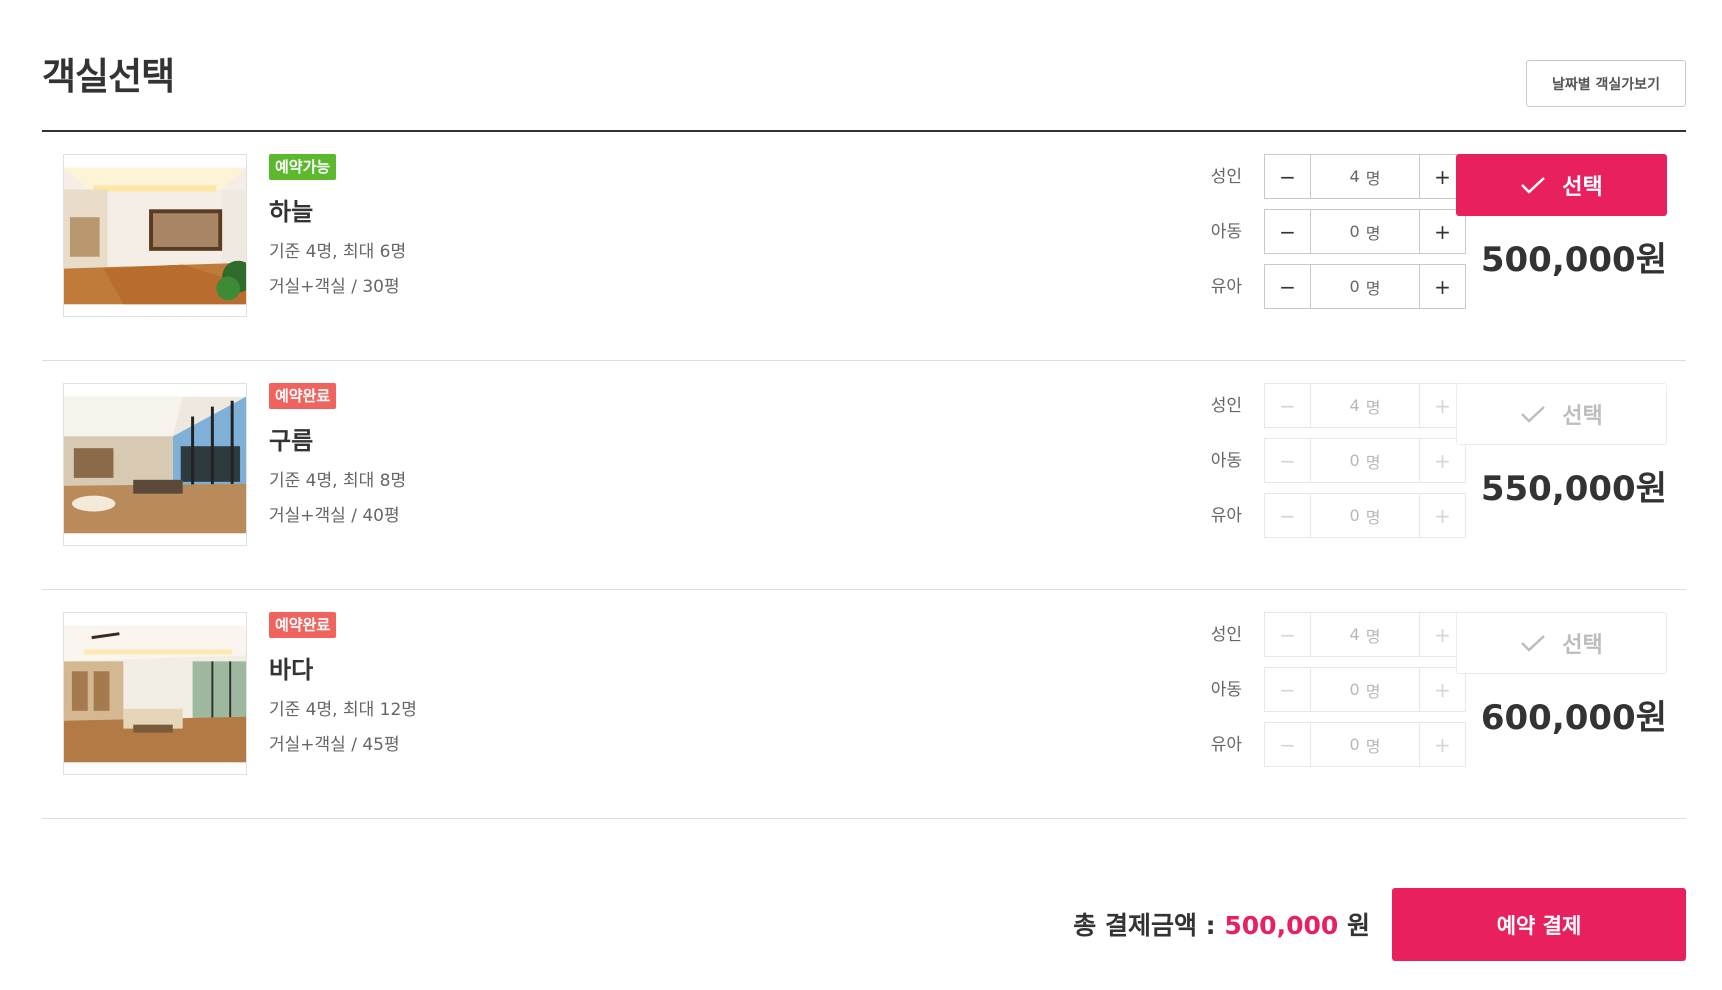  Describe the element at coordinates (338, 252) in the screenshot. I see `room-capacity: 기준 4명, 최대 6명` at that location.